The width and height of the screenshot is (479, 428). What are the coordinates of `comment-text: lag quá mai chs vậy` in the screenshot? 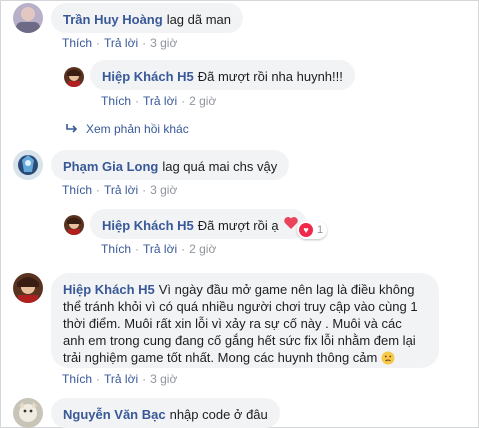 It's located at (220, 166).